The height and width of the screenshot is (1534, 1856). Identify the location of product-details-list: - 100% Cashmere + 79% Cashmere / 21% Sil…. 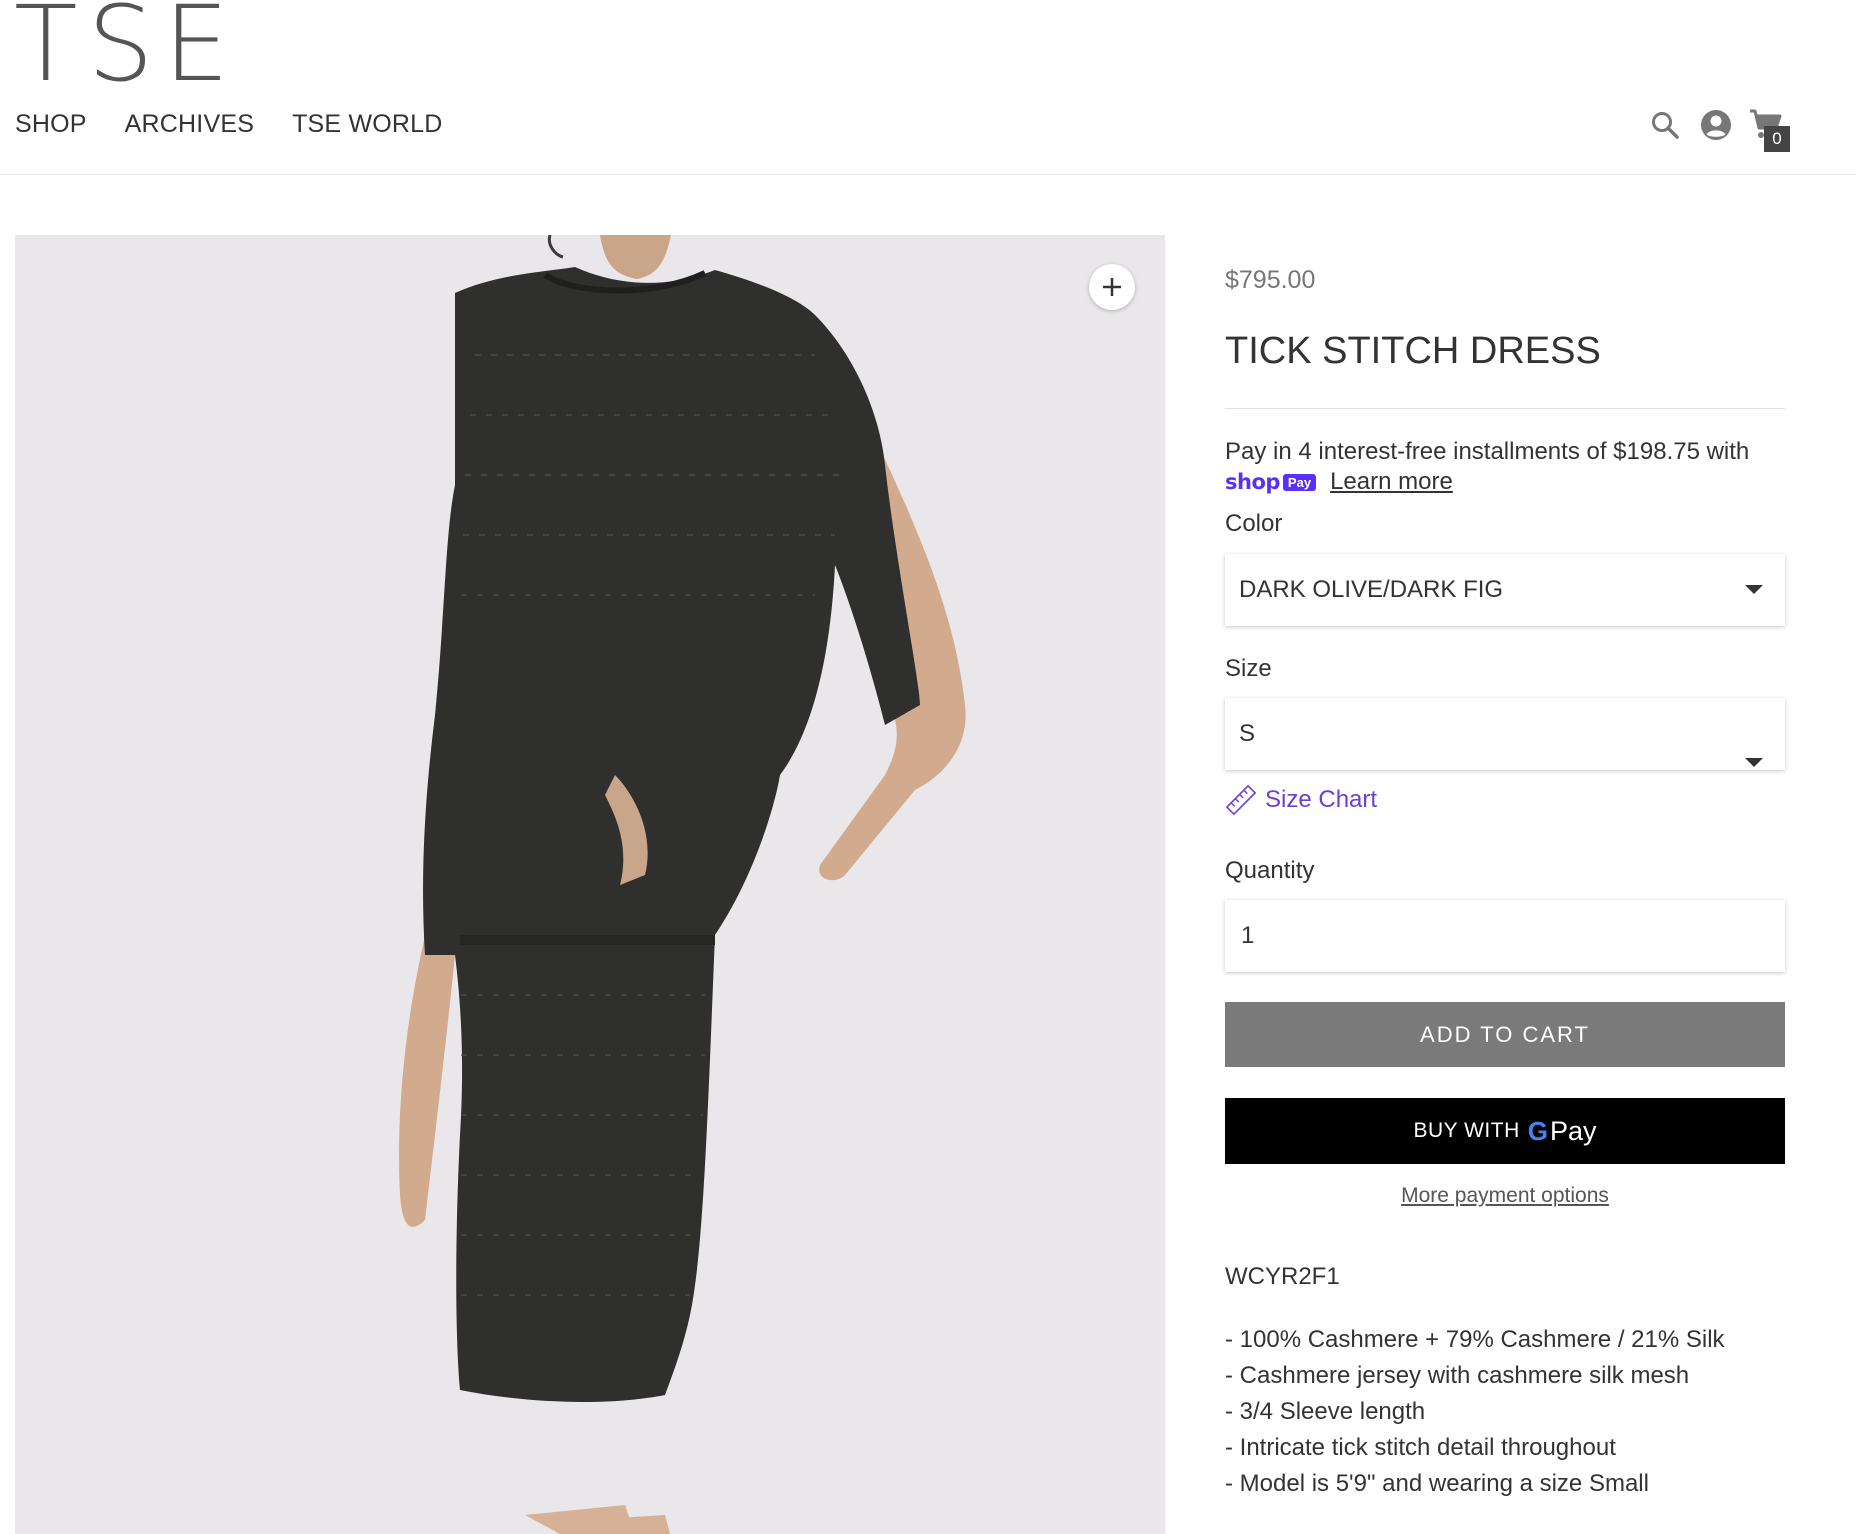
(1475, 1412).